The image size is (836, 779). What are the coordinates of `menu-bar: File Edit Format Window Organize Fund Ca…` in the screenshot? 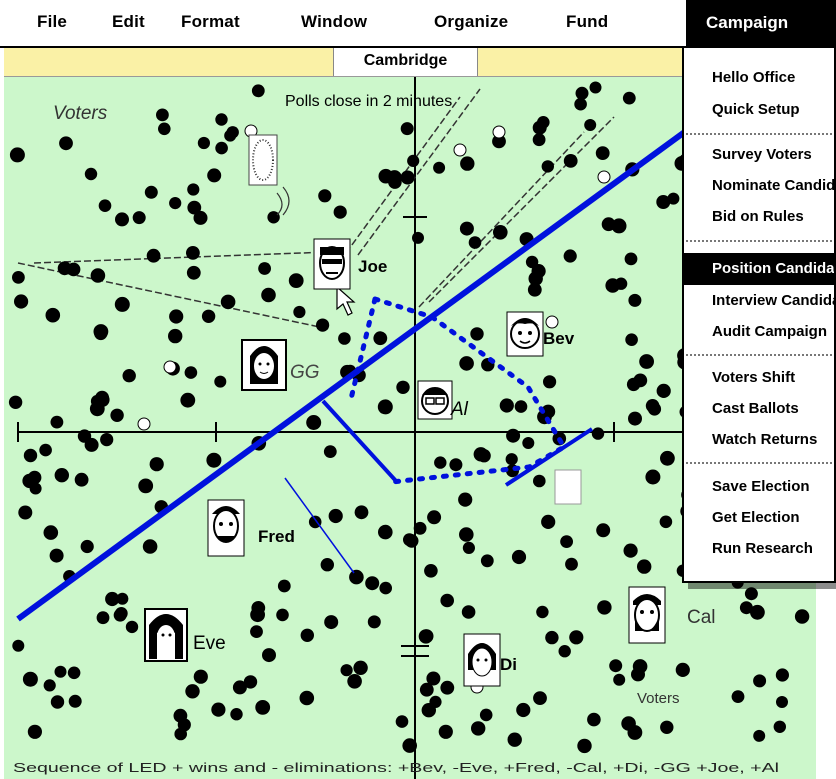 It's located at (418, 24).